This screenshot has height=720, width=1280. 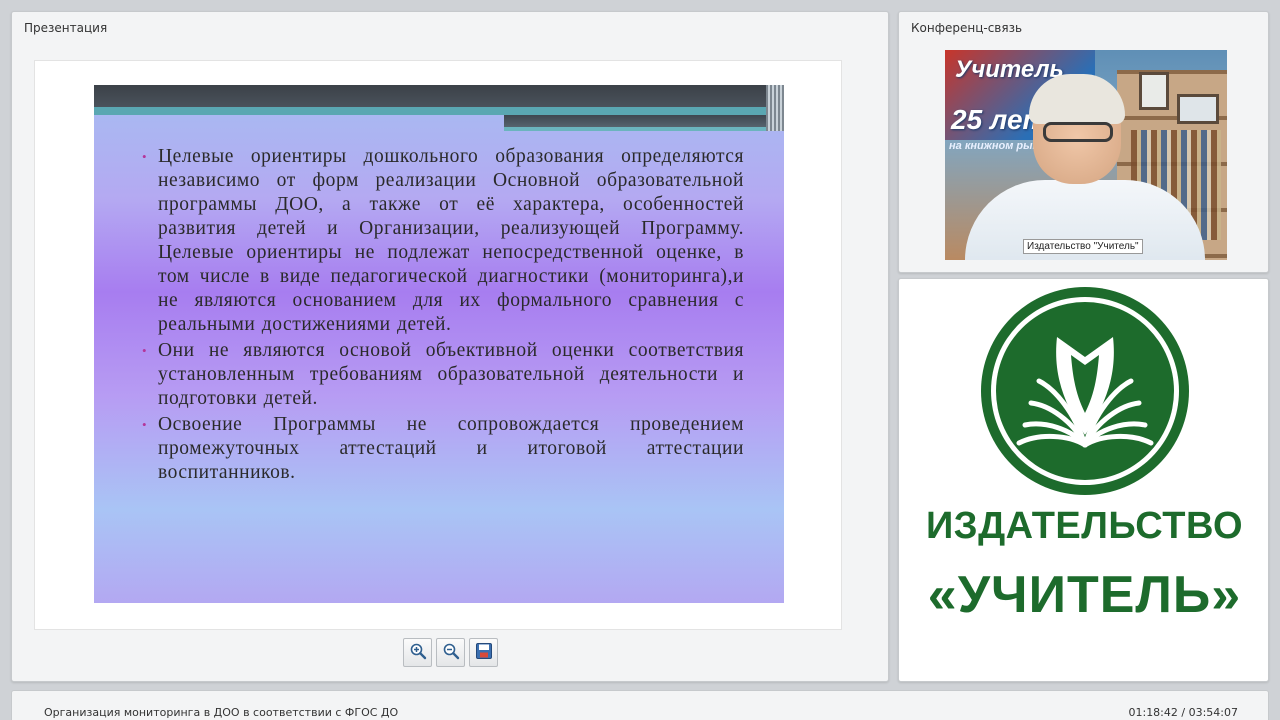 I want to click on zoom-in-button, so click(x=417, y=652).